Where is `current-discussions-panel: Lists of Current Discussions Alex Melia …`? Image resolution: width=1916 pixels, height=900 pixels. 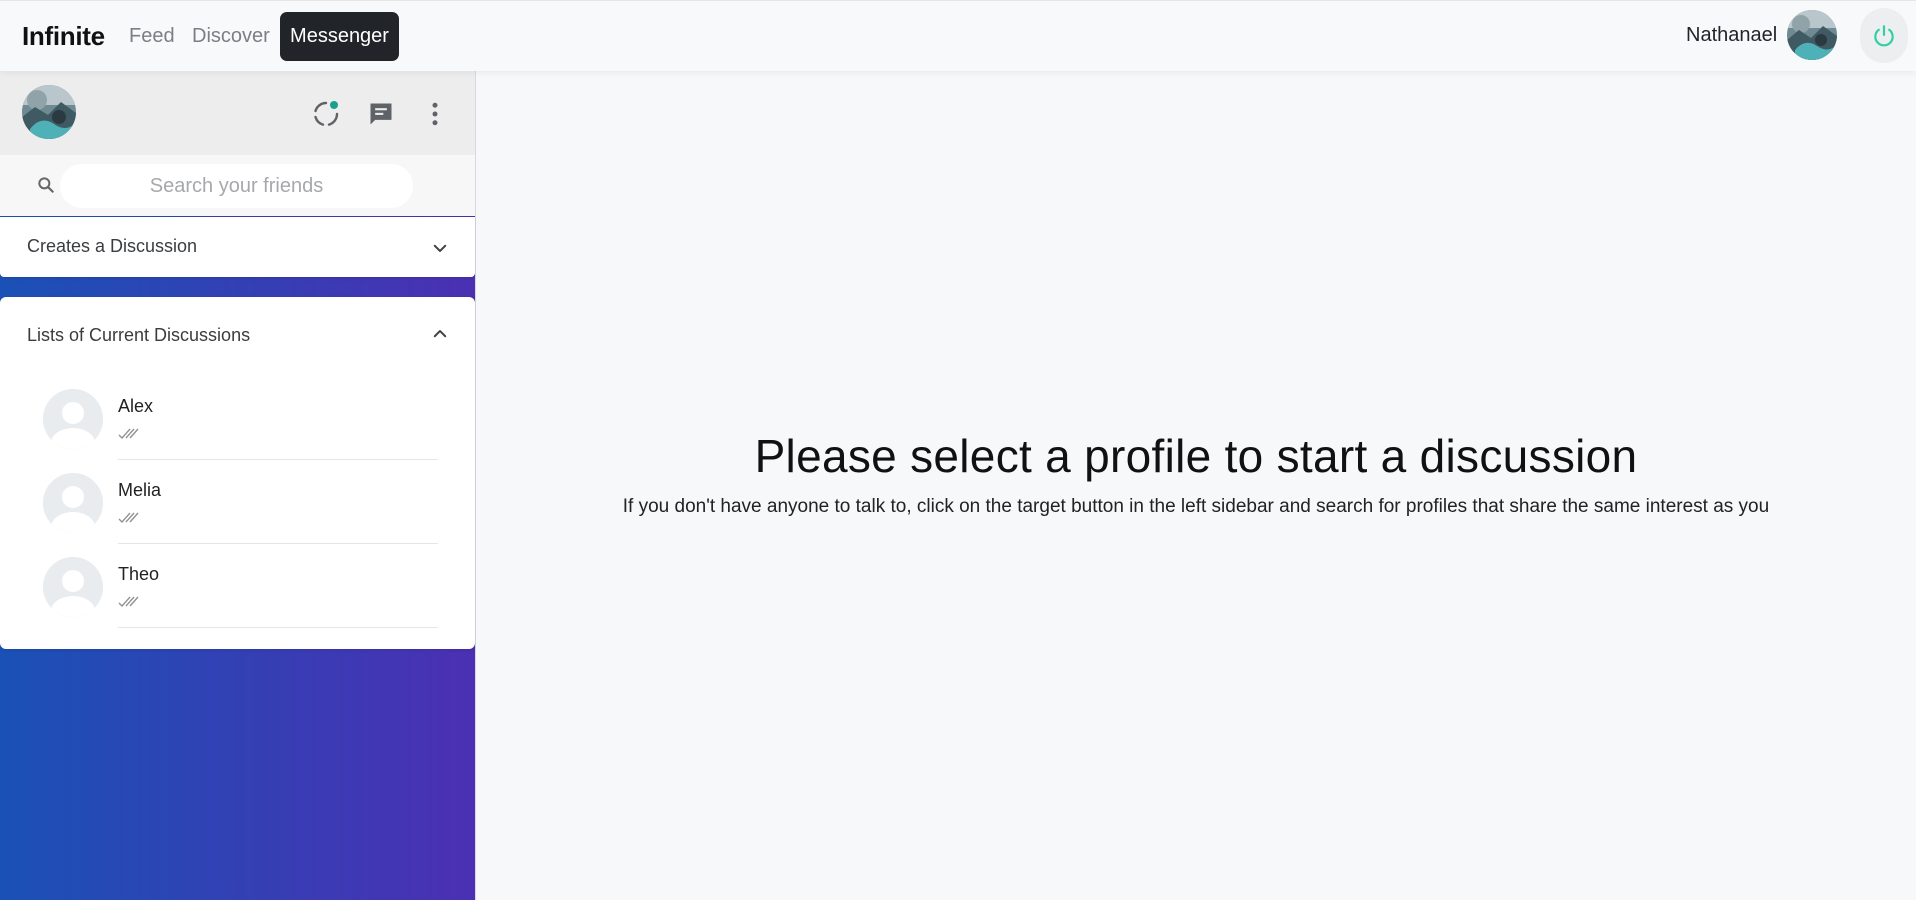 current-discussions-panel: Lists of Current Discussions Alex Melia … is located at coordinates (237, 473).